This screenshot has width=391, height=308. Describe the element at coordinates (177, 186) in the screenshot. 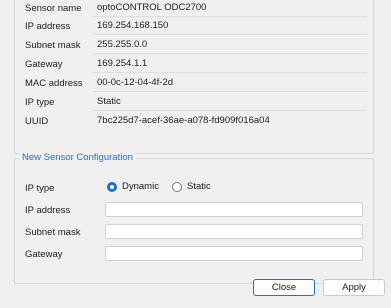

I see `static-radio-dot` at that location.